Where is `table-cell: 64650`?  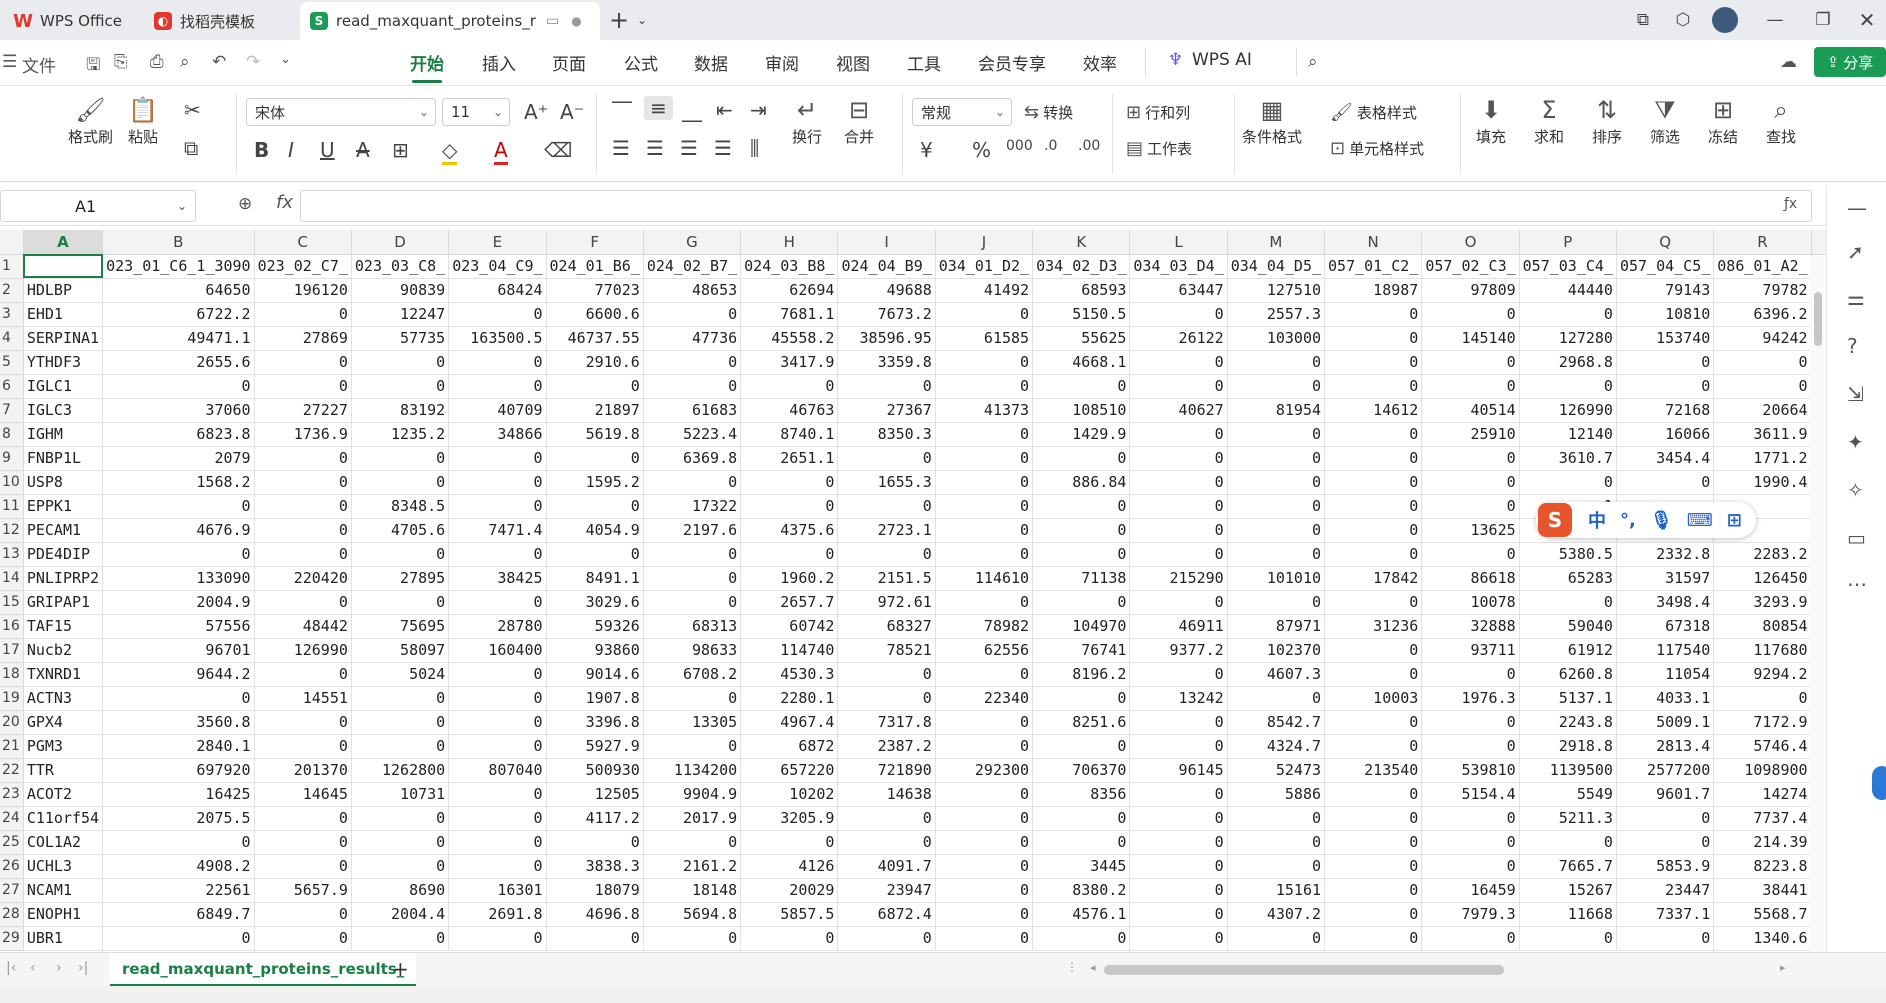 table-cell: 64650 is located at coordinates (178, 290).